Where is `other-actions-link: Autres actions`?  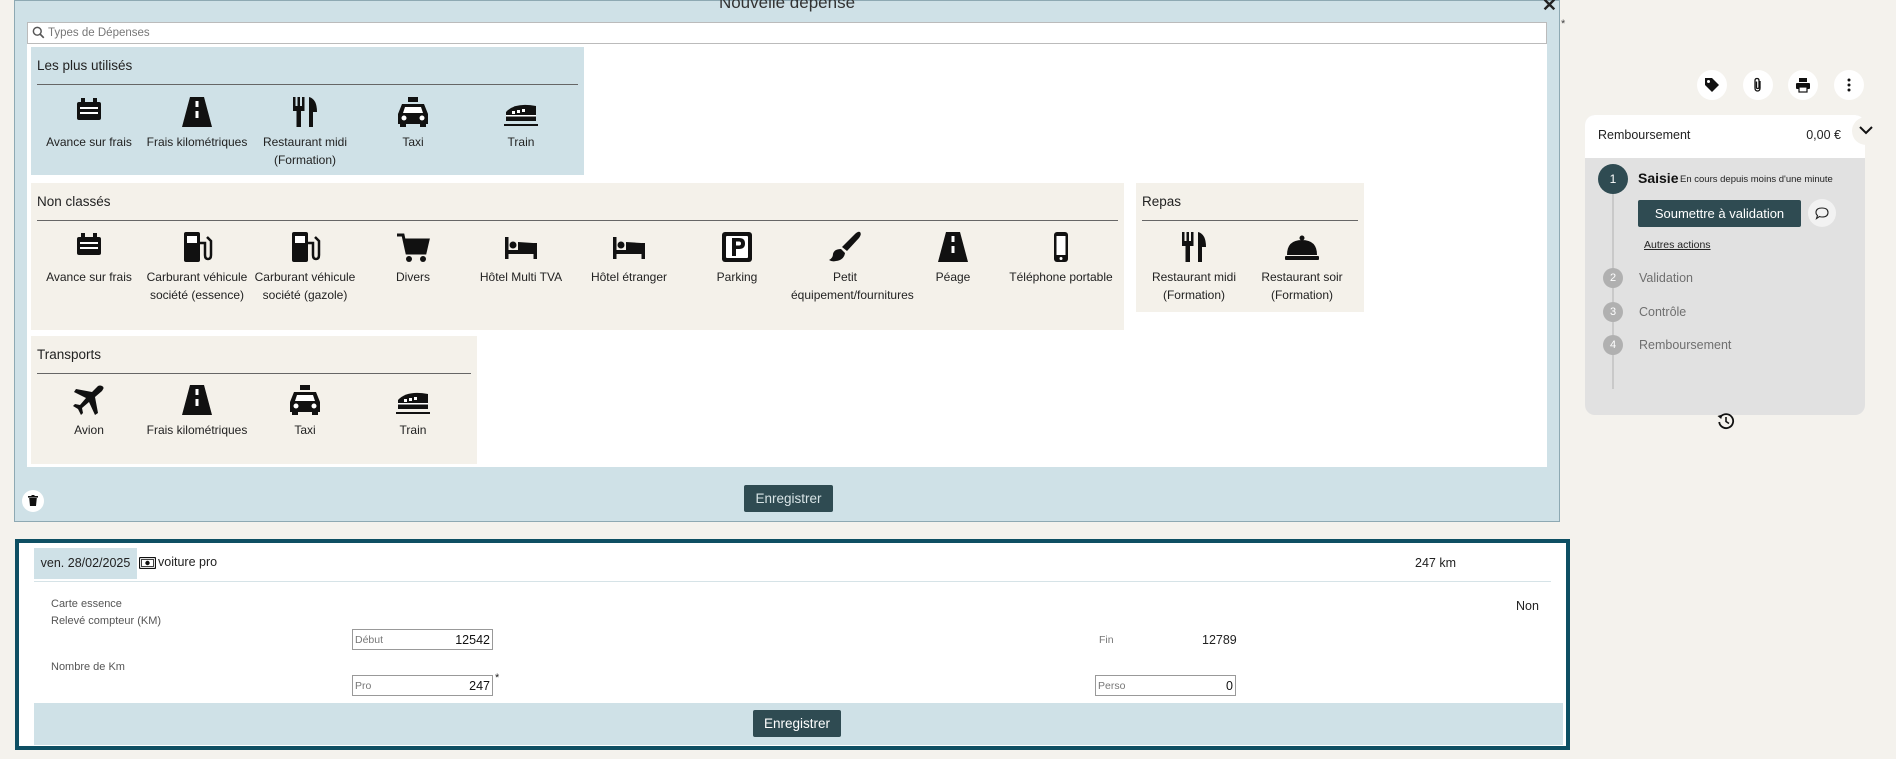
other-actions-link: Autres actions is located at coordinates (1677, 245).